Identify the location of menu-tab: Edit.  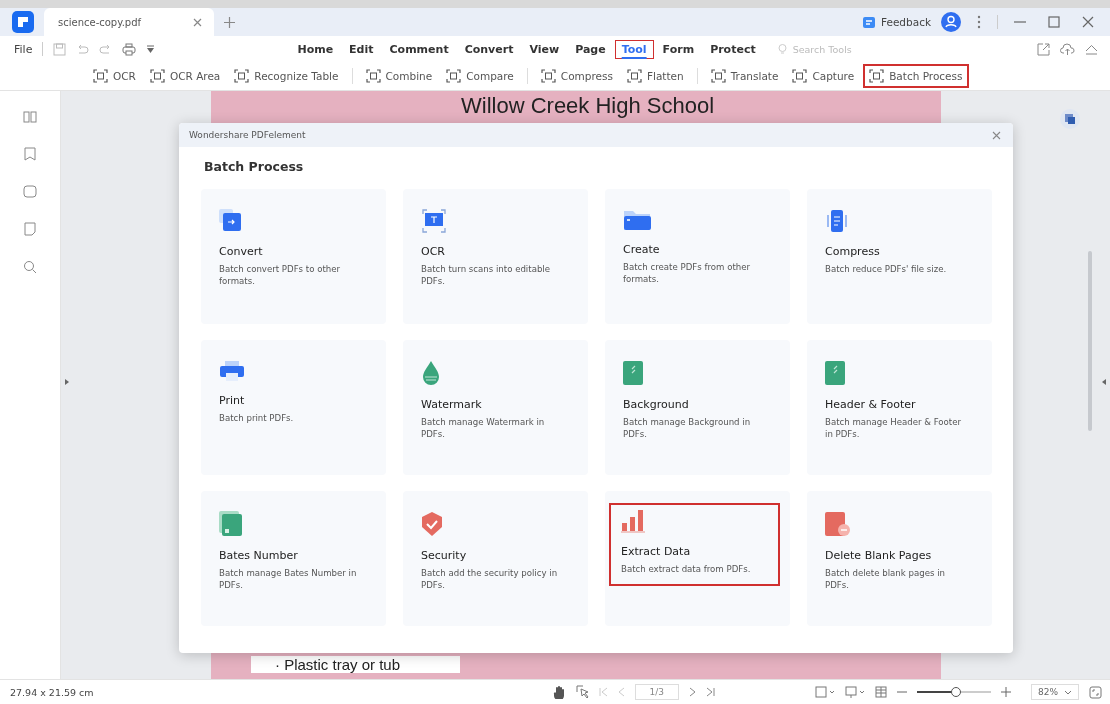
(361, 49).